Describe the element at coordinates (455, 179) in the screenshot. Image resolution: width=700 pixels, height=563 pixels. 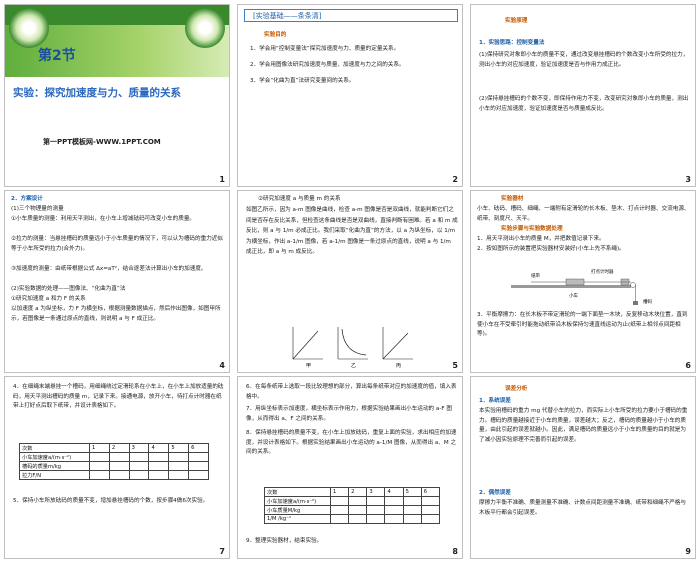
I see `slide-number: 2` at that location.